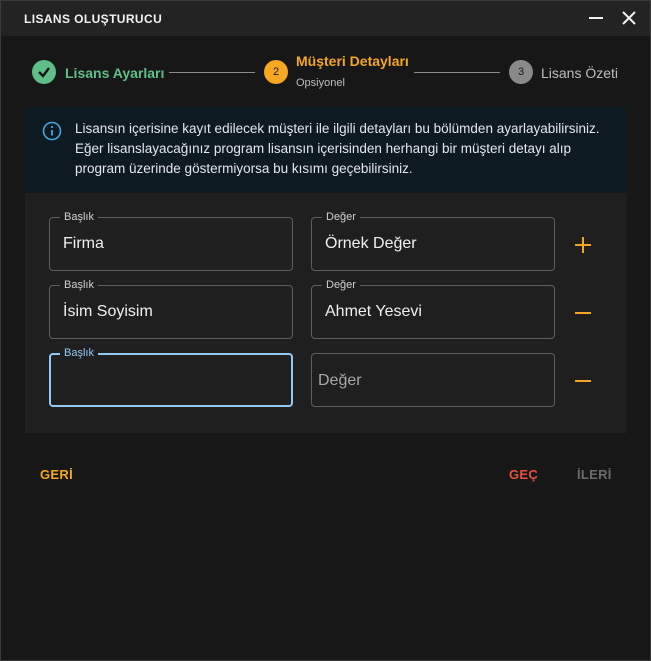 The width and height of the screenshot is (651, 661). Describe the element at coordinates (44, 72) in the screenshot. I see `check-circle-icon` at that location.